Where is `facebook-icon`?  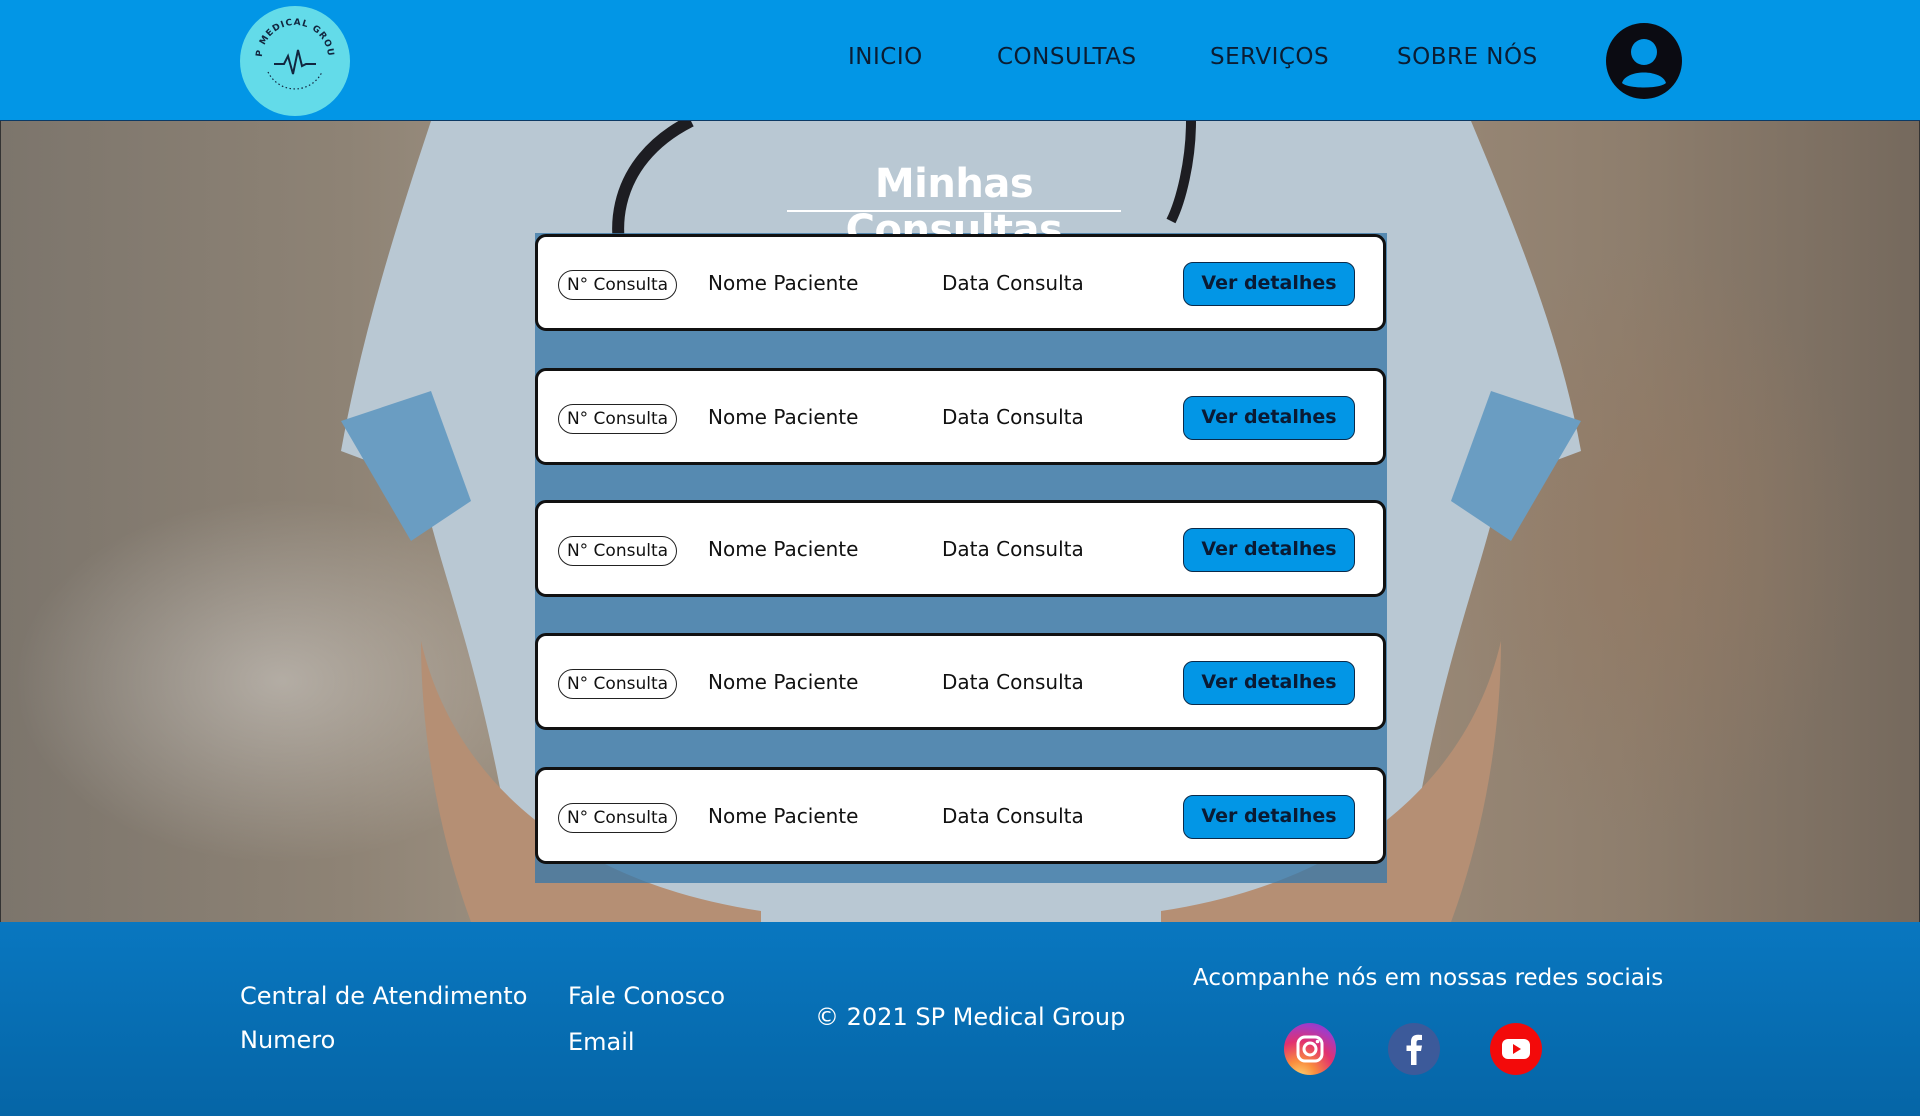 facebook-icon is located at coordinates (1414, 1049).